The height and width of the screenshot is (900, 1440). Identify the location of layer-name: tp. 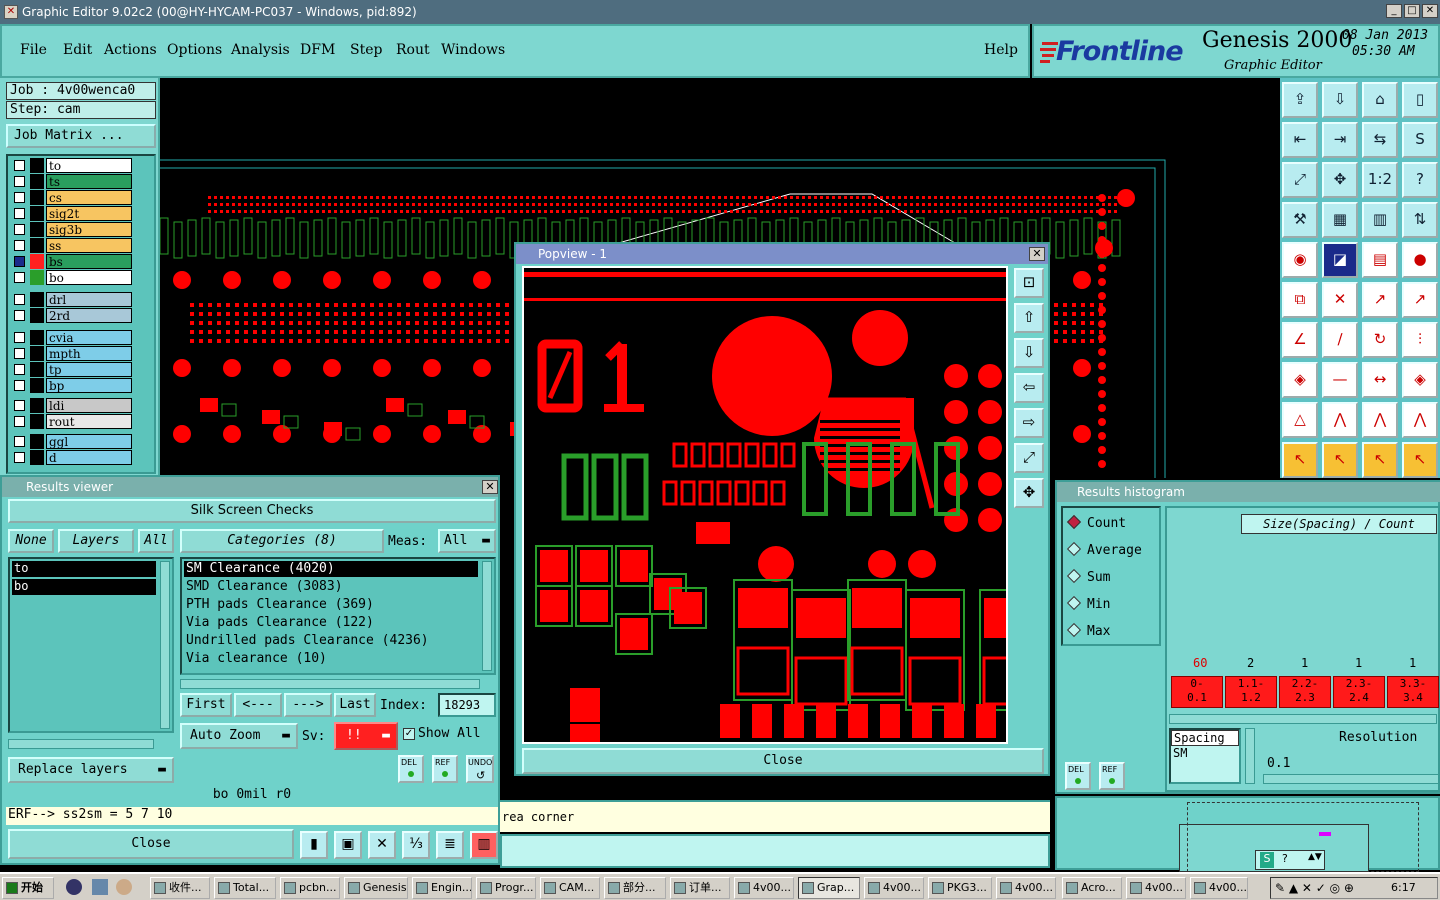
(89, 369).